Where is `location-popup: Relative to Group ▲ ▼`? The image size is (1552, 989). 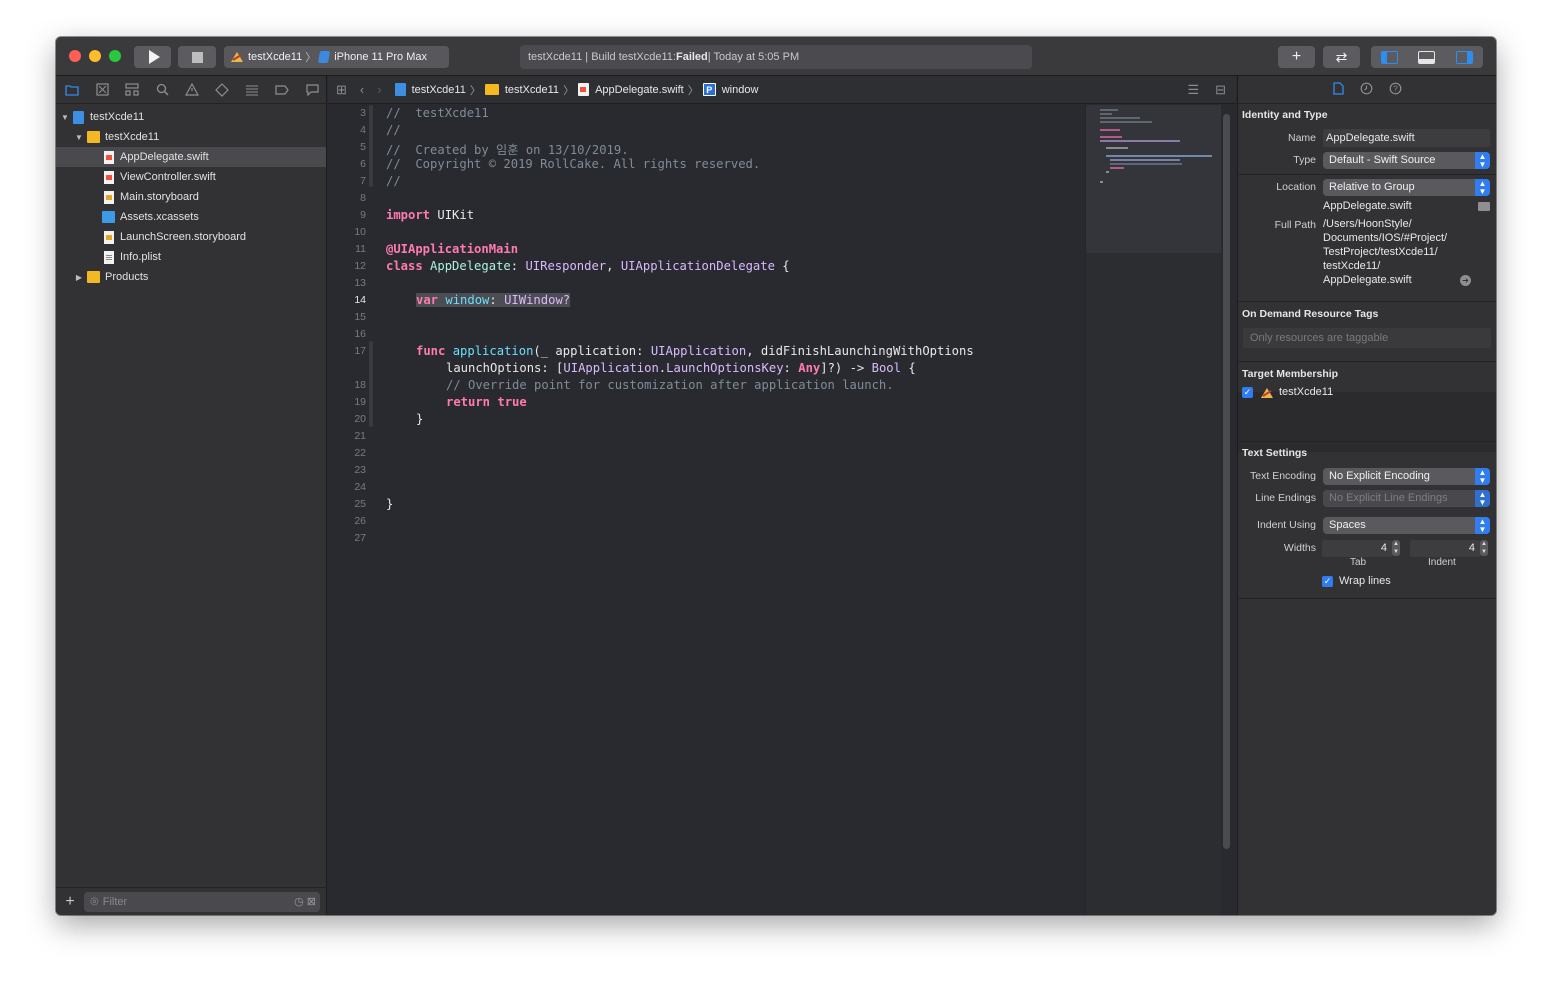 location-popup: Relative to Group ▲ ▼ is located at coordinates (1406, 187).